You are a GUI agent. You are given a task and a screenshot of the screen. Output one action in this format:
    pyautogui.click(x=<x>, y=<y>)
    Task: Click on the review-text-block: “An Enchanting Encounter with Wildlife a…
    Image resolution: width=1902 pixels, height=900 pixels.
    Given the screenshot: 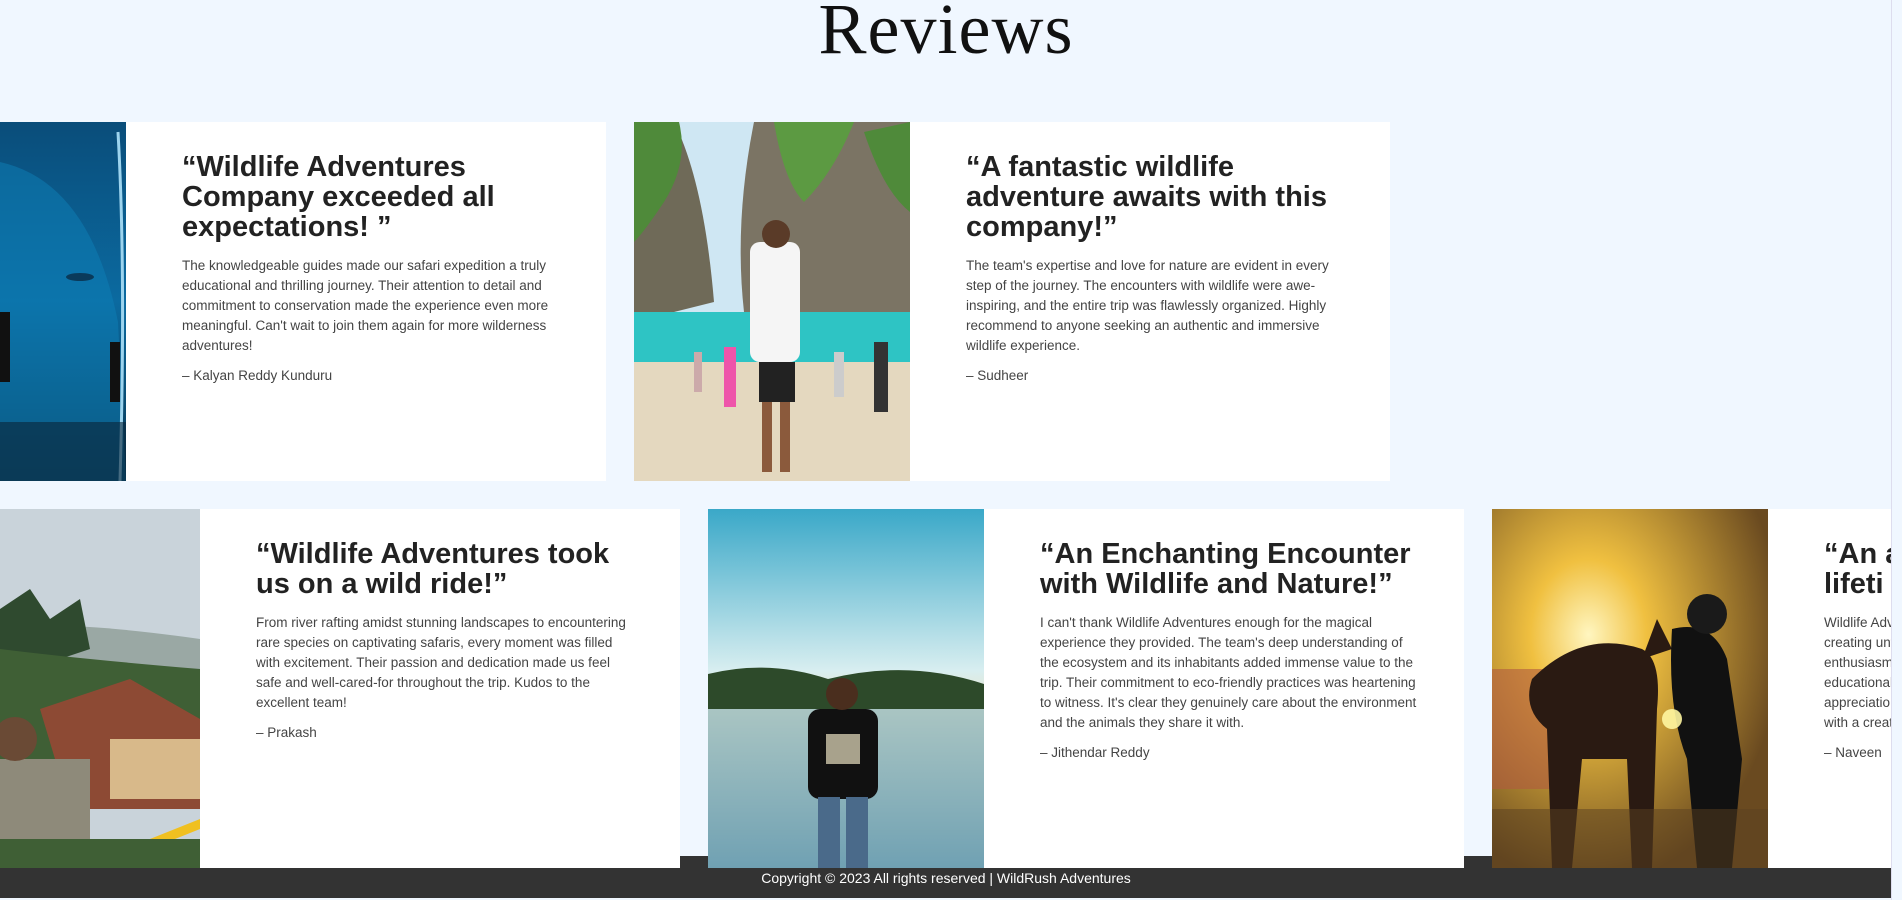 What is the action you would take?
    pyautogui.click(x=1230, y=649)
    